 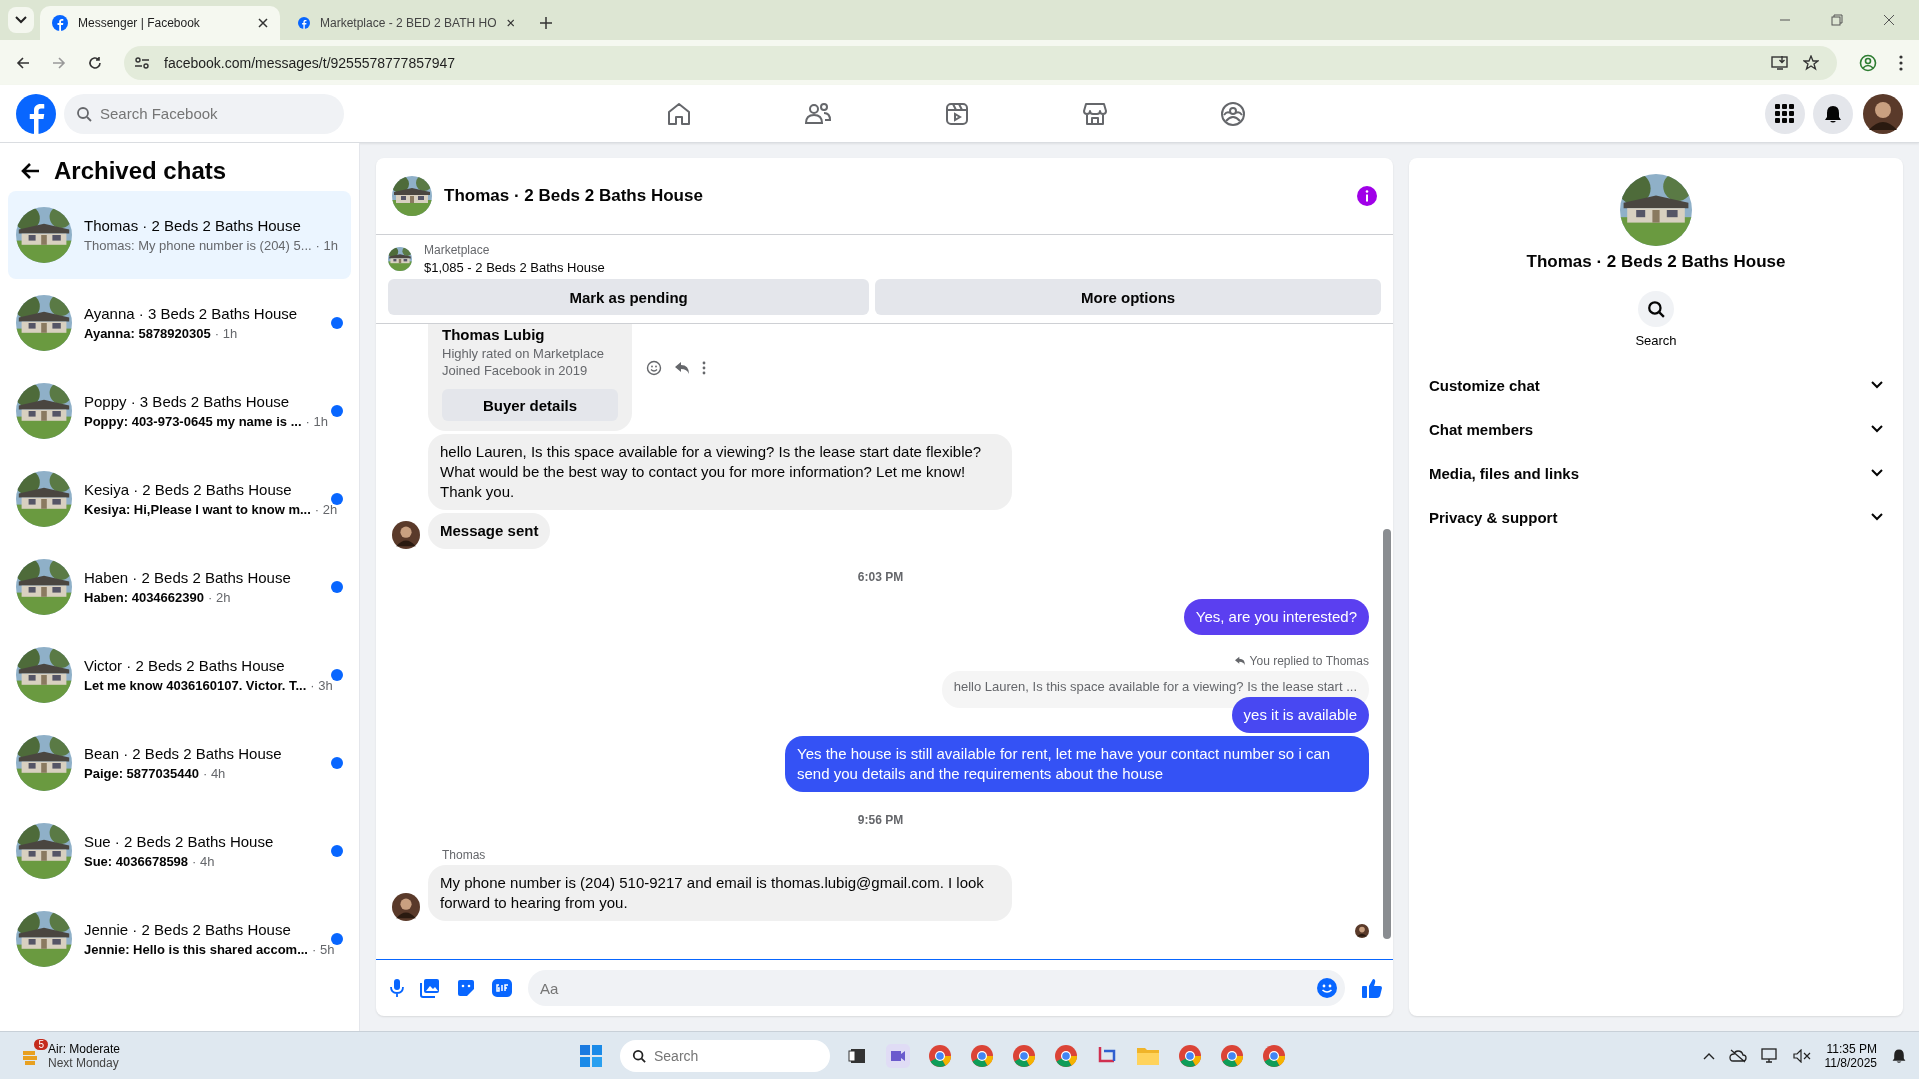 What do you see at coordinates (141, 773) in the screenshot?
I see `message-preview: Paige: 5877035440` at bounding box center [141, 773].